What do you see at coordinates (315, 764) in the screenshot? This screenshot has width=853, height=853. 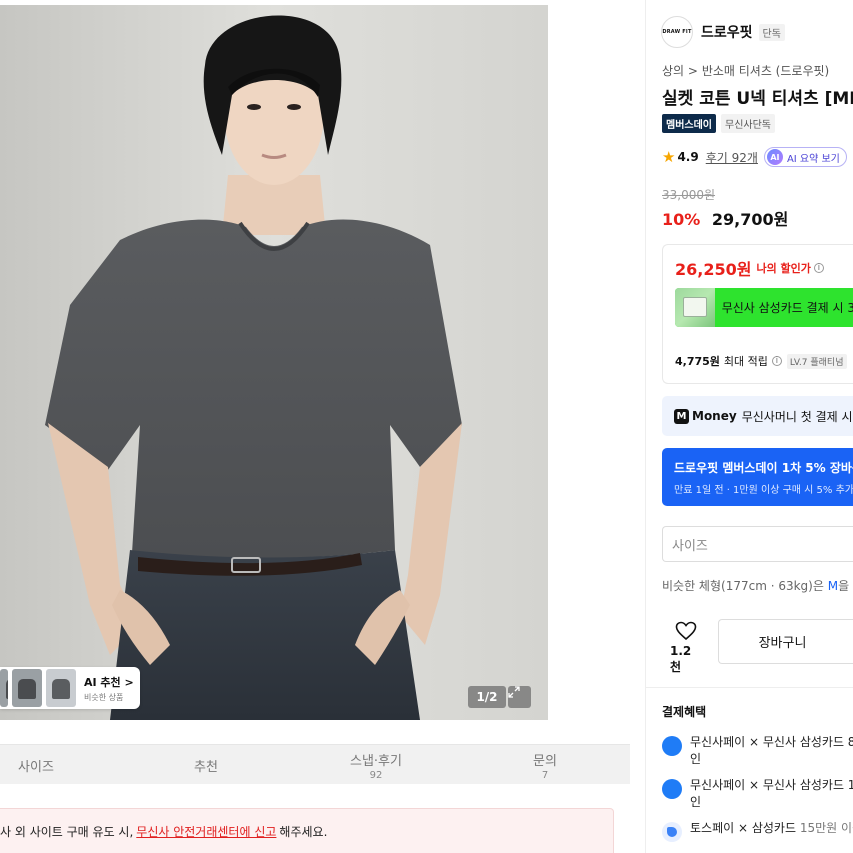 I see `product-tabs: 사이즈 추천 스냅·후기 92 문의 7` at bounding box center [315, 764].